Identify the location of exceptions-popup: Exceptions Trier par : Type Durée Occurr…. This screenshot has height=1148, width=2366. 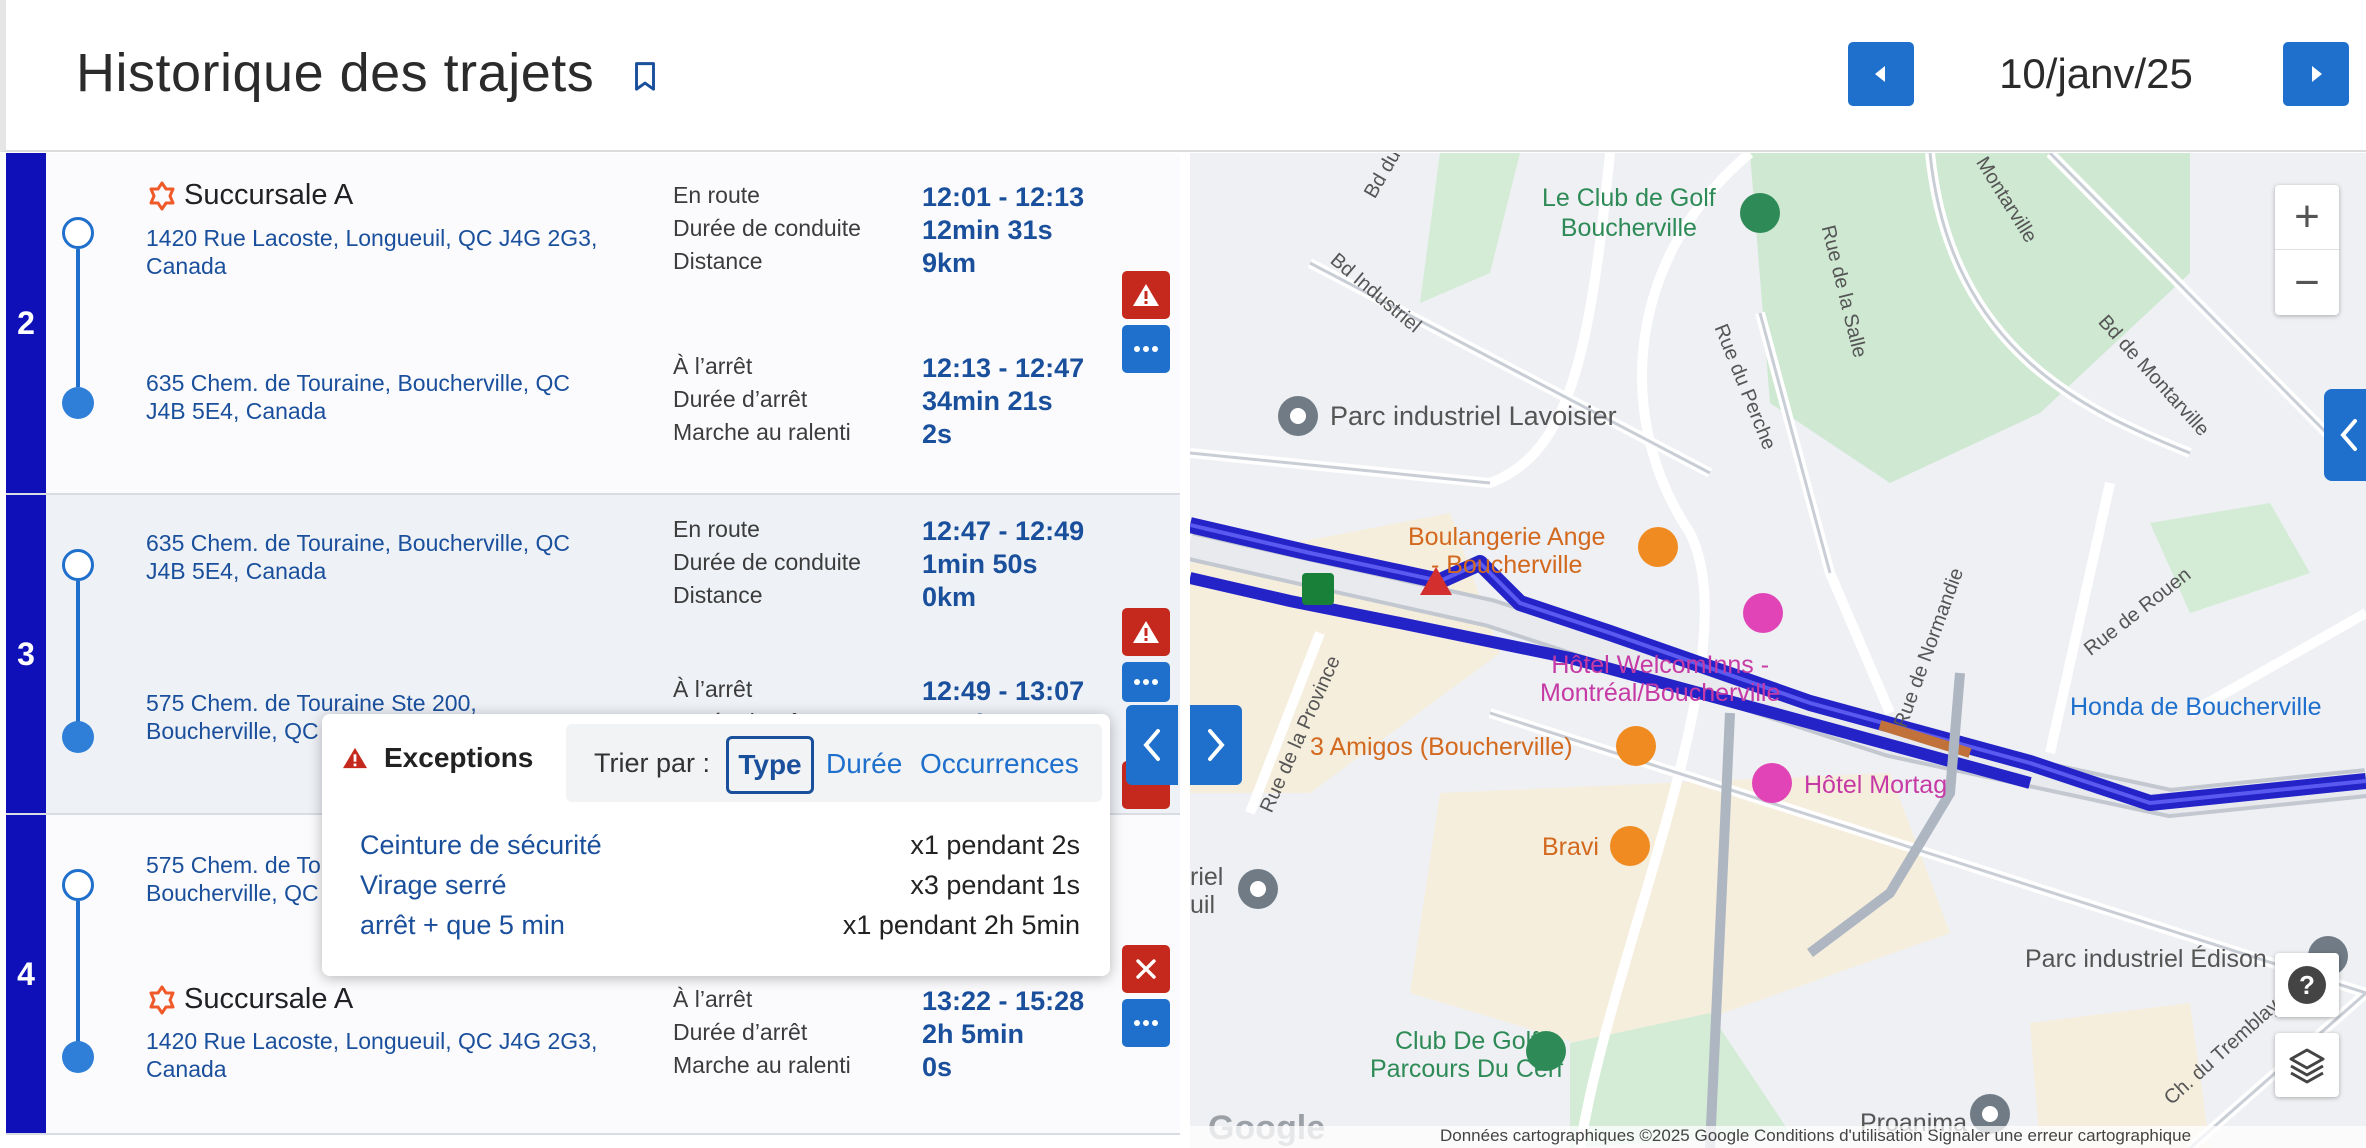
(716, 845).